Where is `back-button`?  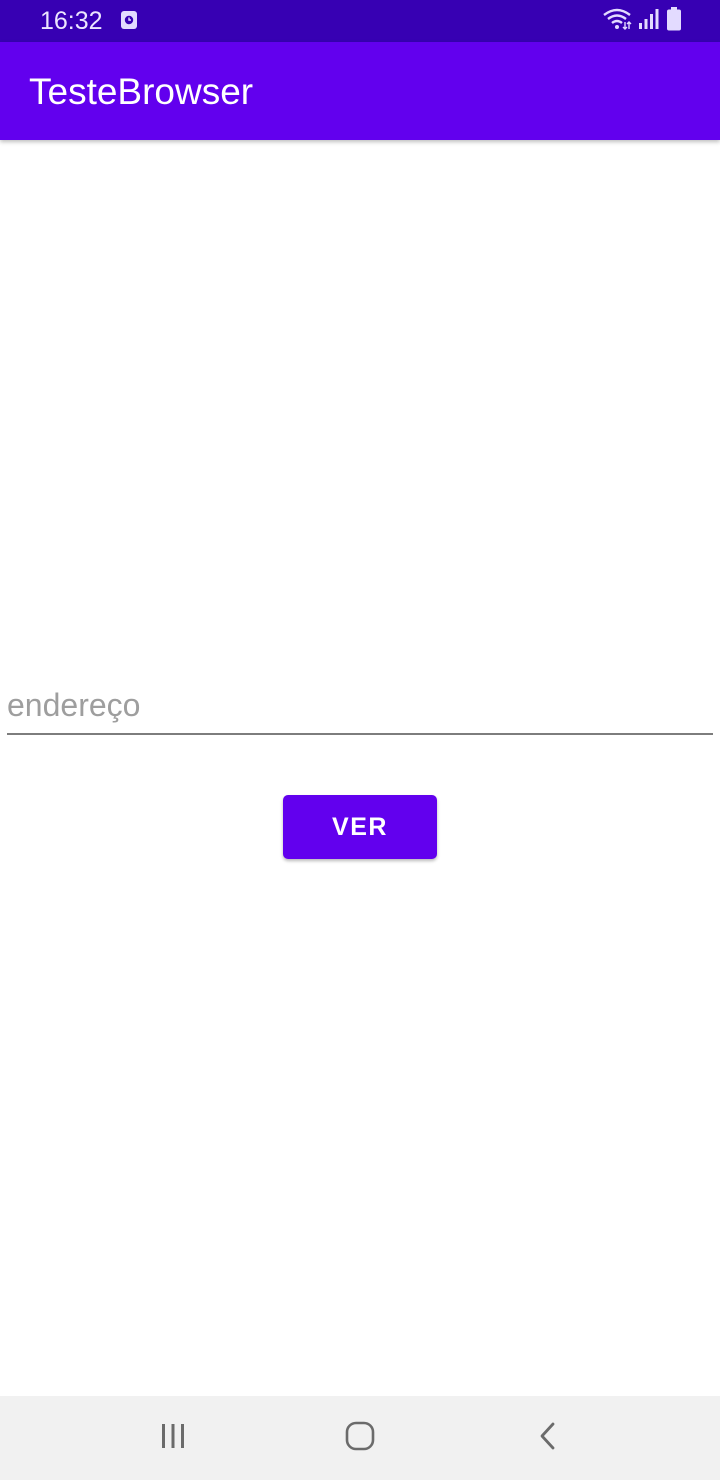
back-button is located at coordinates (548, 1438).